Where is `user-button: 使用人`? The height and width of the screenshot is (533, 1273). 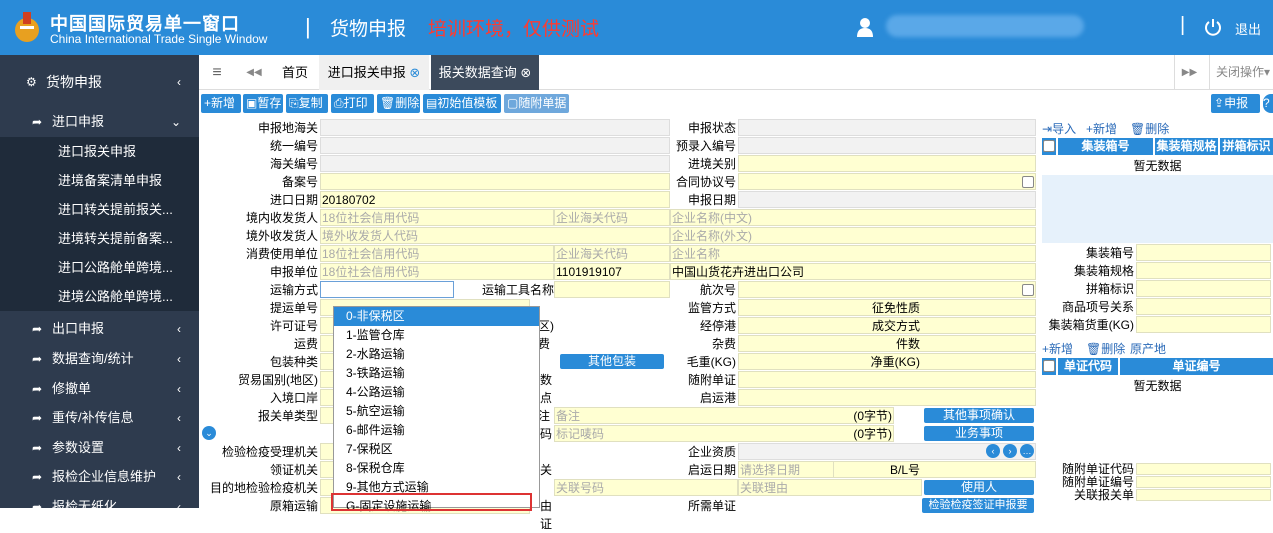
user-button: 使用人 is located at coordinates (979, 487).